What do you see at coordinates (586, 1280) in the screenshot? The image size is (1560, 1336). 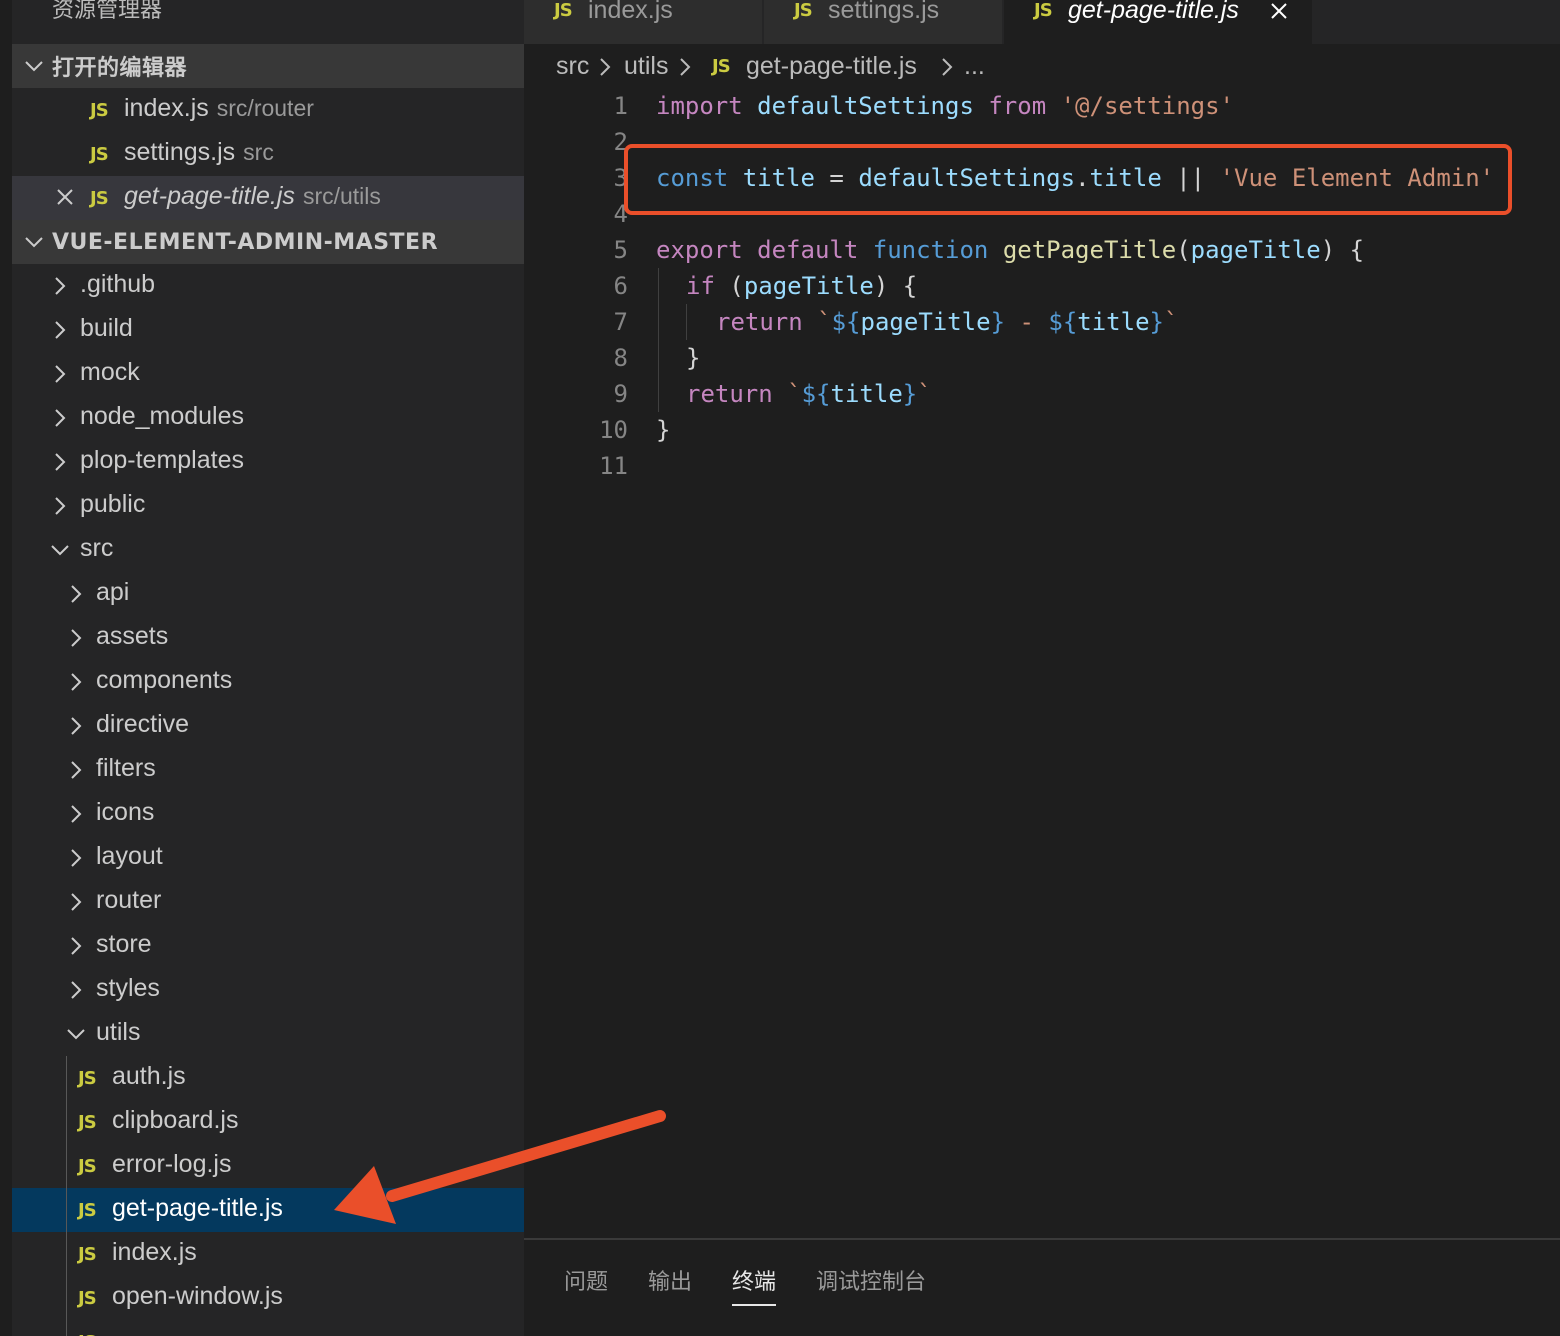 I see `panel-tab-problems: 问题` at bounding box center [586, 1280].